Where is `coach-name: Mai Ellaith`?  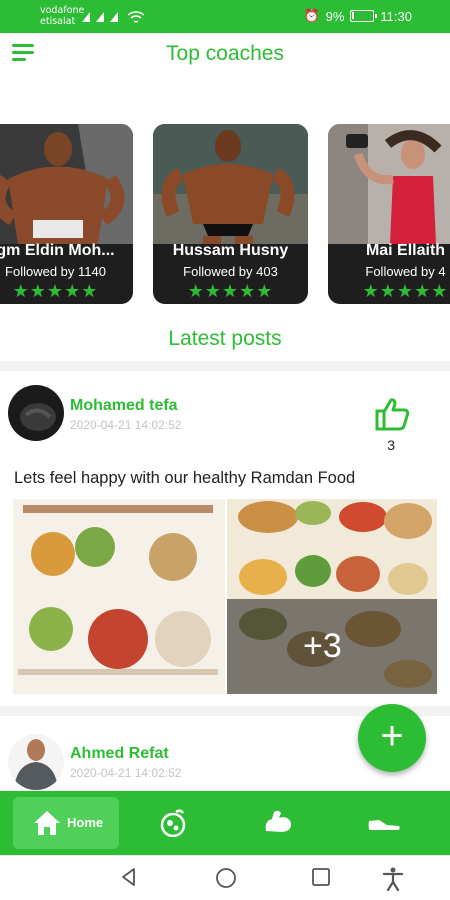 coach-name: Mai Ellaith is located at coordinates (405, 250).